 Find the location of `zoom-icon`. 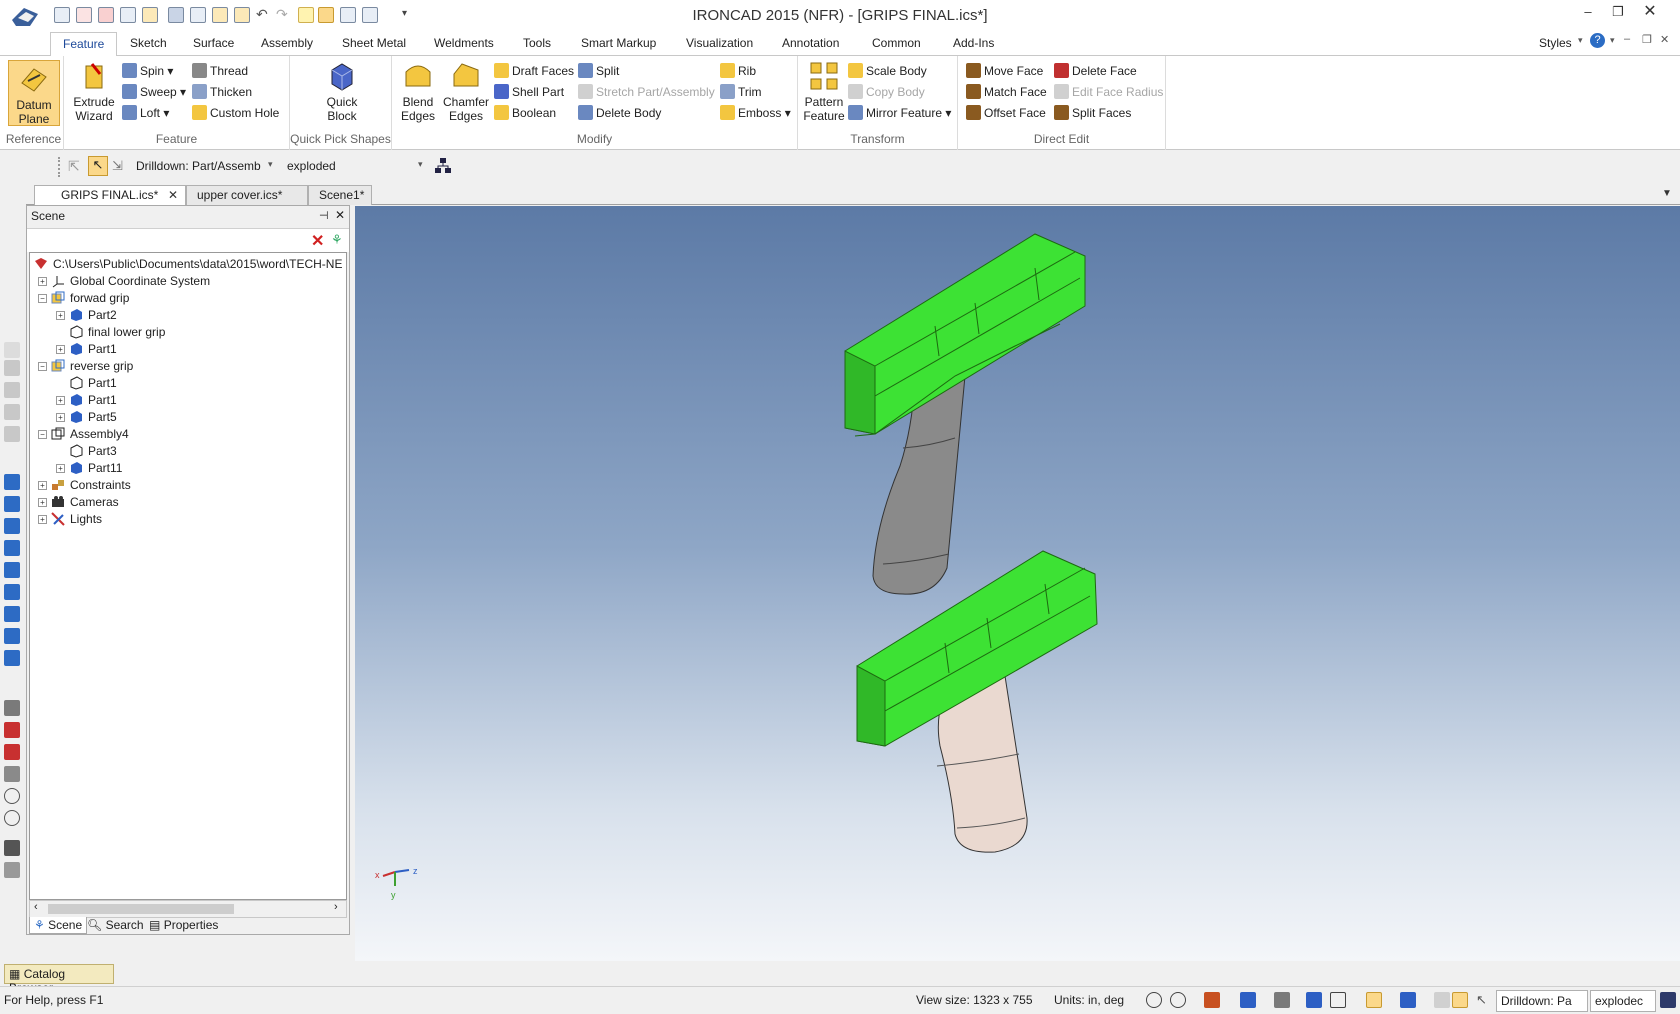

zoom-icon is located at coordinates (1154, 1000).